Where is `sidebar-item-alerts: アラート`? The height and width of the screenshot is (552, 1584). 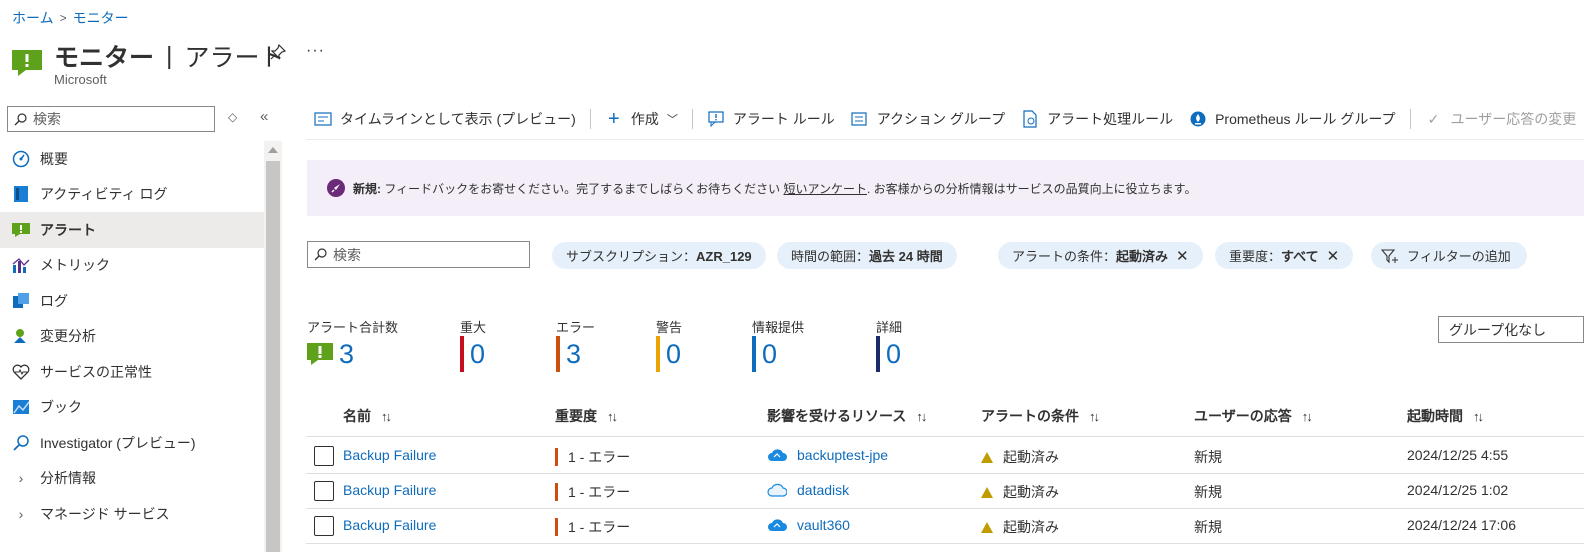 sidebar-item-alerts: アラート is located at coordinates (132, 230).